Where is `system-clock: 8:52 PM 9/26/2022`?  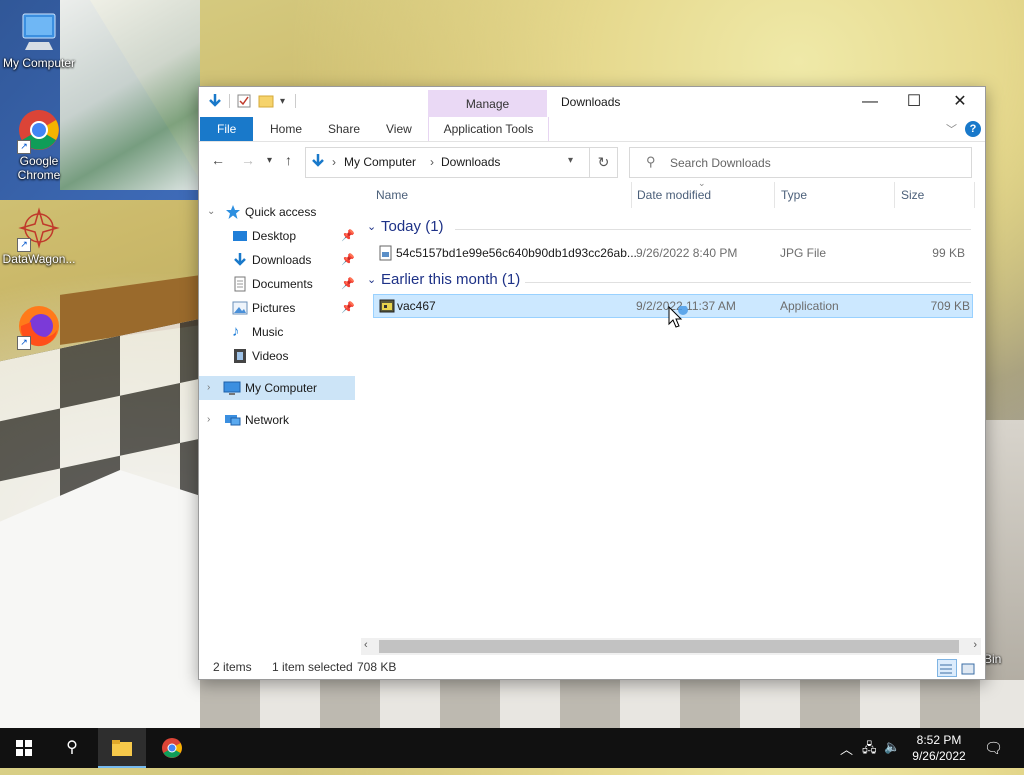 system-clock: 8:52 PM 9/26/2022 is located at coordinates (939, 748).